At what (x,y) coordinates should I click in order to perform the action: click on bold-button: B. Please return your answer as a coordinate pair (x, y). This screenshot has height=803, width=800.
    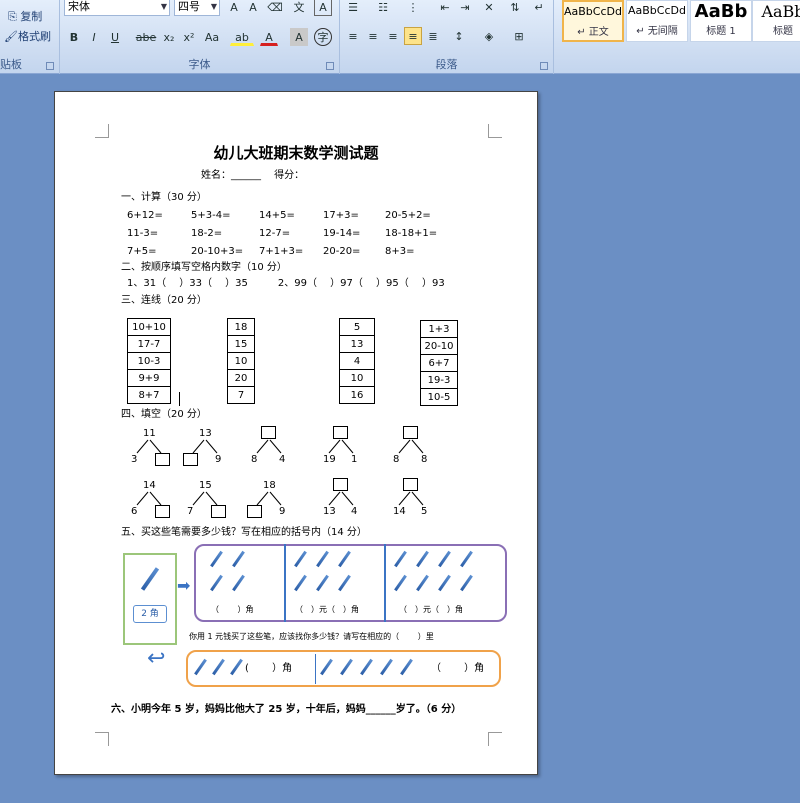
    Looking at the image, I should click on (74, 37).